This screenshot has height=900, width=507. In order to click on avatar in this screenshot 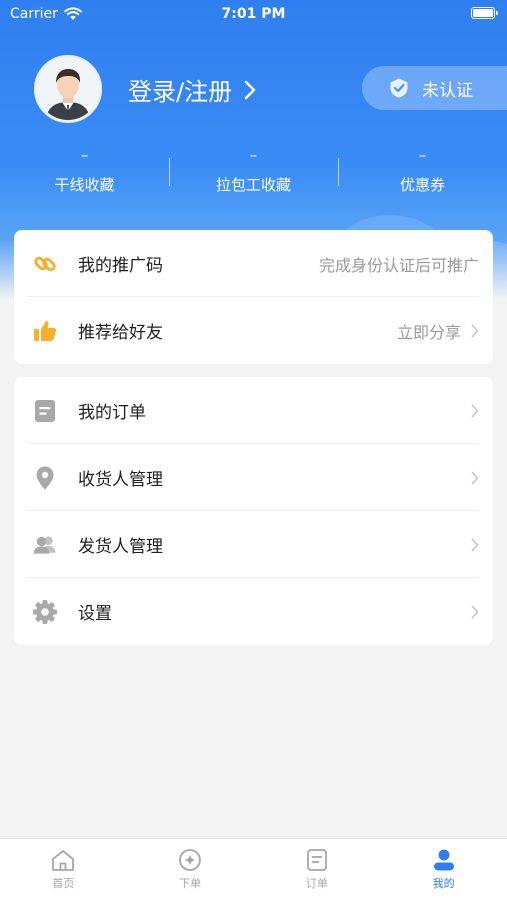, I will do `click(68, 89)`.